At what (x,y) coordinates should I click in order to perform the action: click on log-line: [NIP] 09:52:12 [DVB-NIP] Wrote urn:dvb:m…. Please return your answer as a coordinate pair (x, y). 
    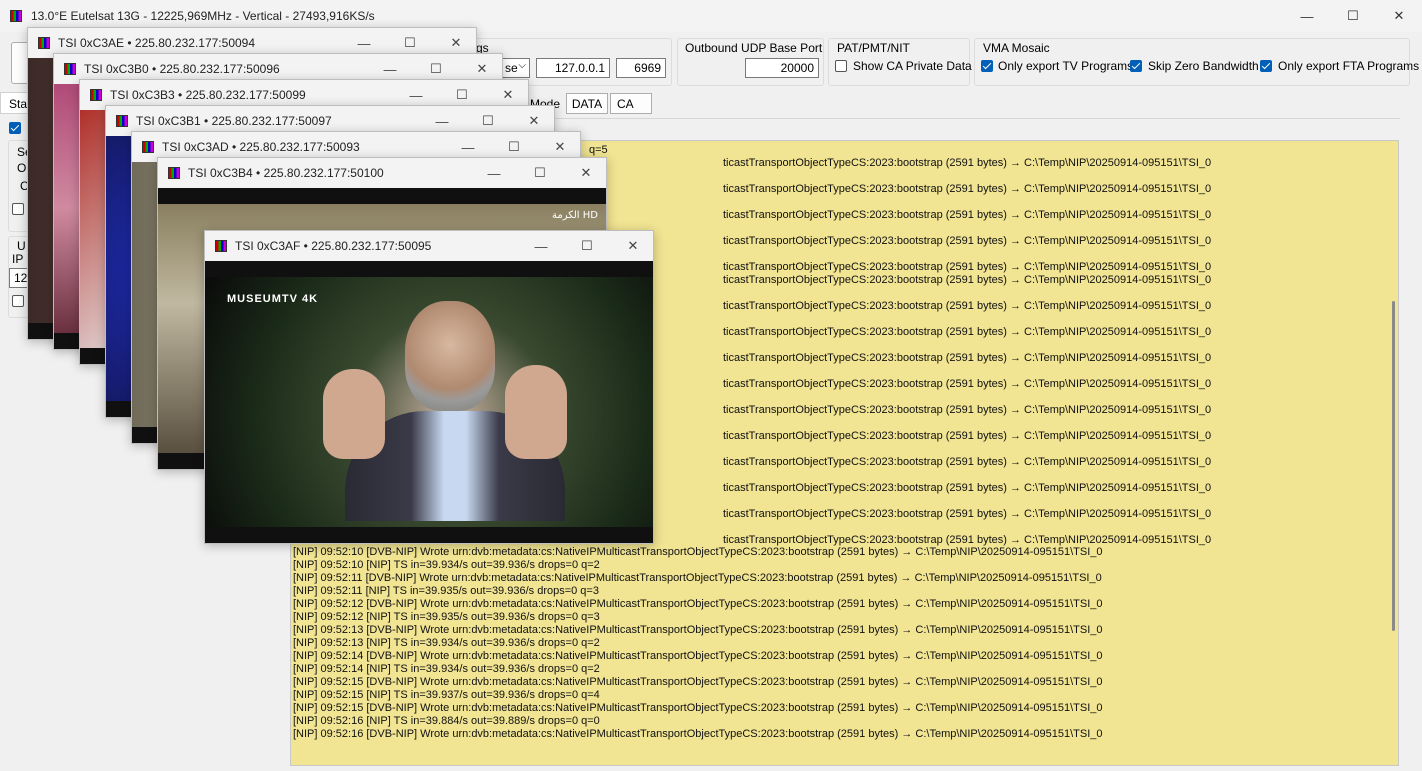
    Looking at the image, I should click on (698, 604).